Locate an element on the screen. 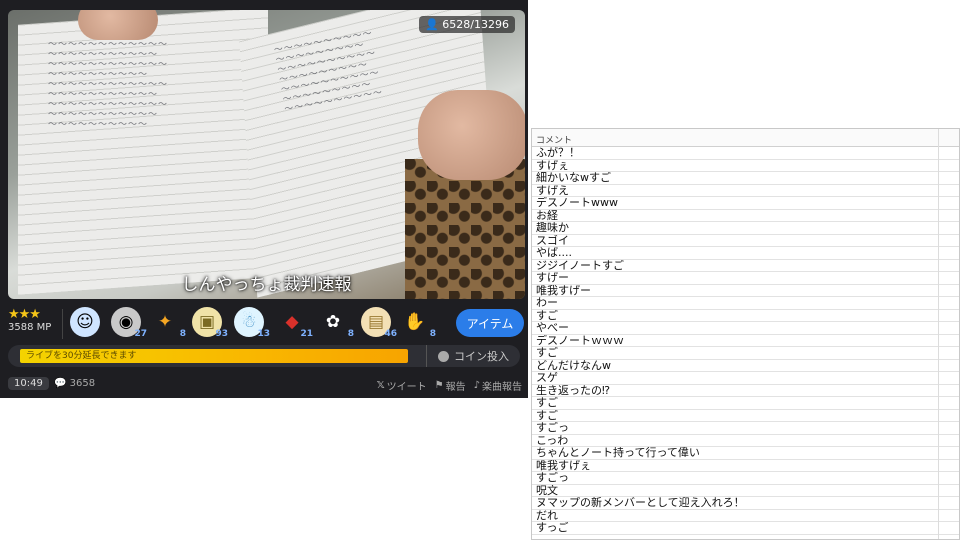 The image size is (960, 540). comment-row: 細かいなwすご is located at coordinates (745, 178).